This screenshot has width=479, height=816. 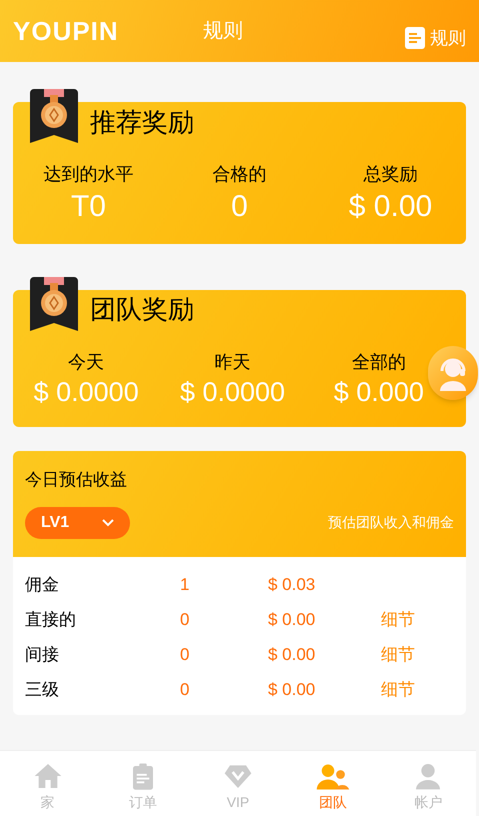 I want to click on estimate-note: 预估团队收入和佣金, so click(x=391, y=522).